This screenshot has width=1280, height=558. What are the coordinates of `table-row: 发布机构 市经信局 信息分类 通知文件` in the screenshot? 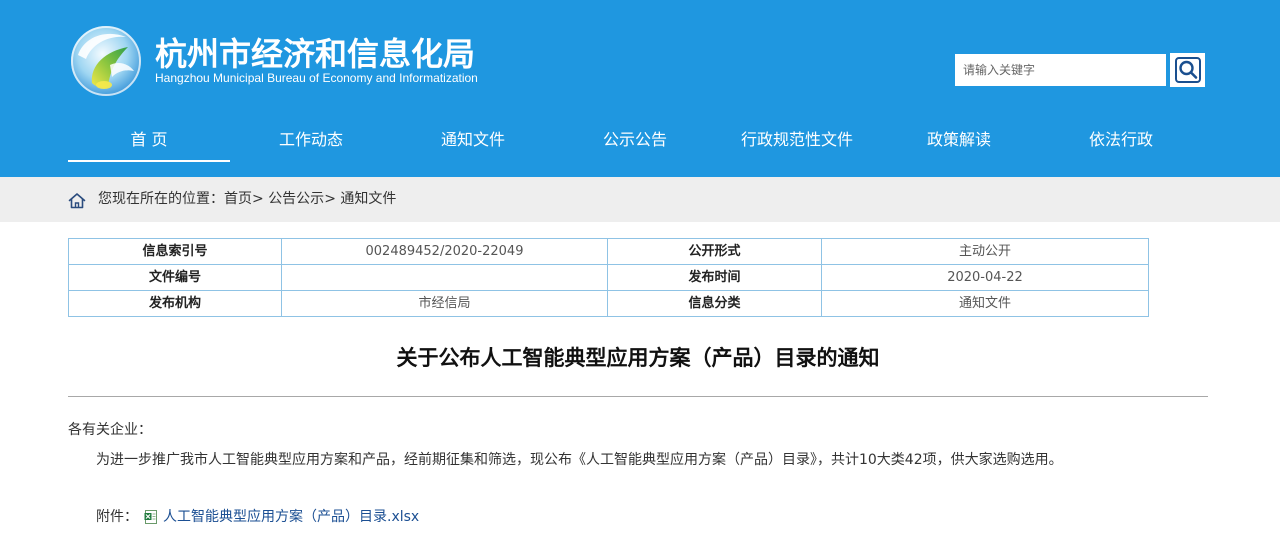 It's located at (608, 303).